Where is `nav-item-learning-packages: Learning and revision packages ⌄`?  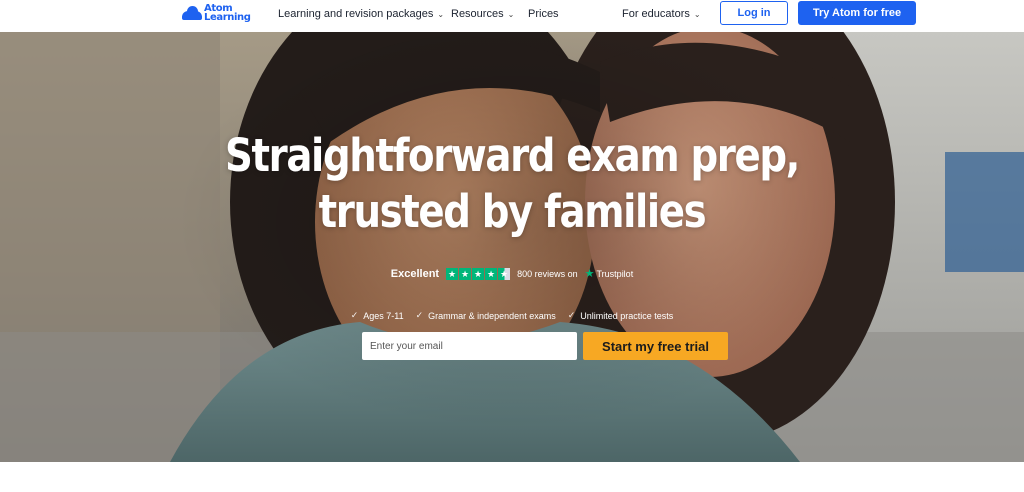 nav-item-learning-packages: Learning and revision packages ⌄ is located at coordinates (361, 14).